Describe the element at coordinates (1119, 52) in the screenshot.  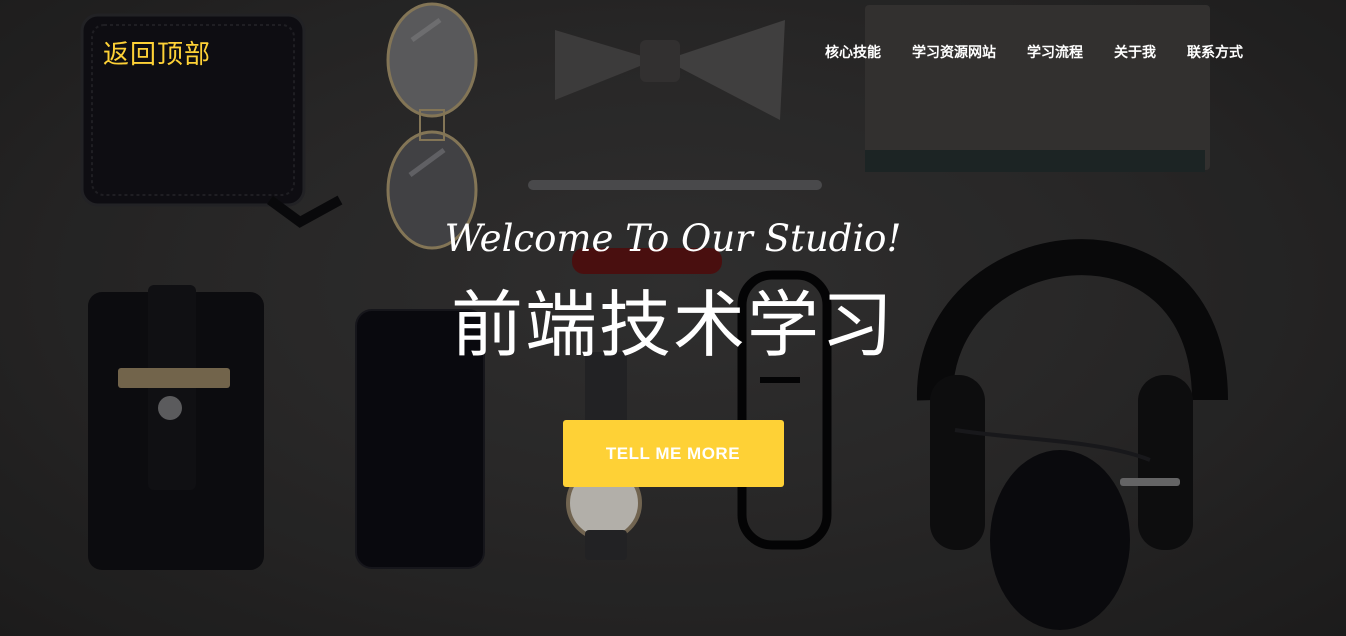
I see `nav-link-about-me: 关于我` at that location.